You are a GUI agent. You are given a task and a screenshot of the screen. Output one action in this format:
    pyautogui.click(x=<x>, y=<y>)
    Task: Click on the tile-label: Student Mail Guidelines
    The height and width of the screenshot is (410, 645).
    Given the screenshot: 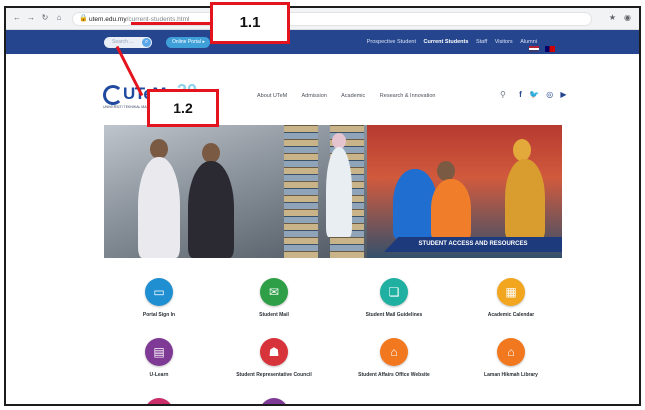 What is the action you would take?
    pyautogui.click(x=394, y=315)
    